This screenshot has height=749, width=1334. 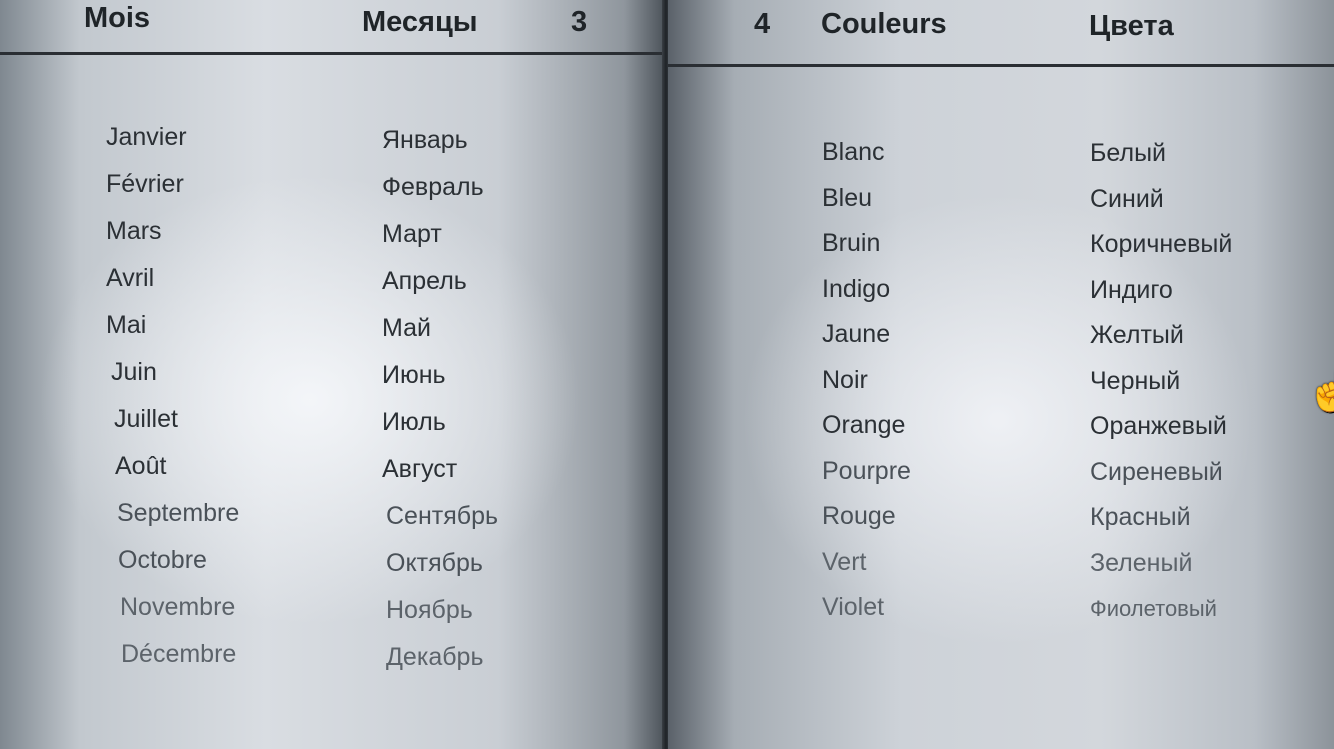 I want to click on page-number: 4, so click(x=762, y=24).